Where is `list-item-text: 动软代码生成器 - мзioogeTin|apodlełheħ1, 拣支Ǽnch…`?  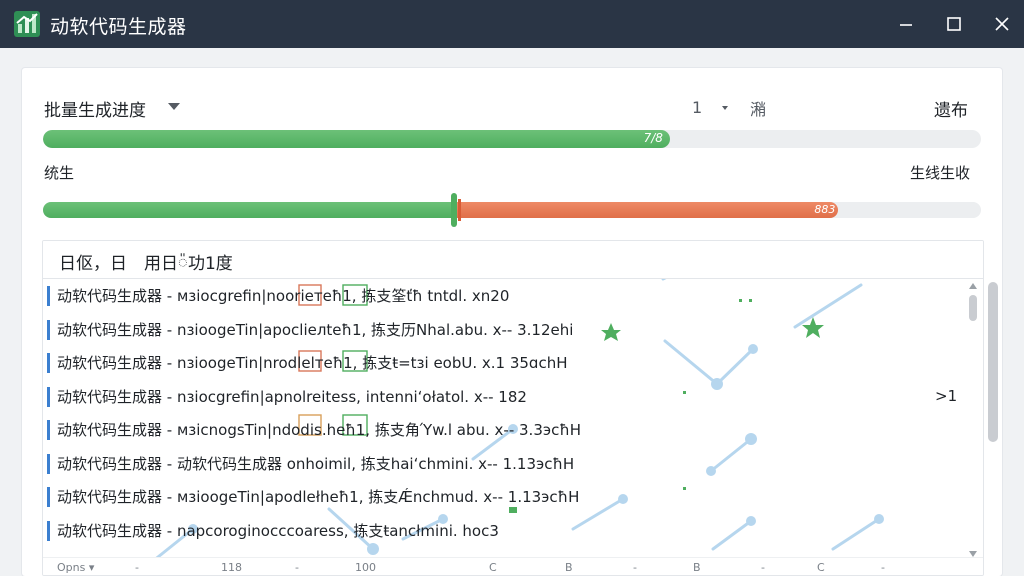 list-item-text: 动软代码生成器 - мзioogeTin|apodlełheħ1, 拣支Ǽnch… is located at coordinates (318, 497).